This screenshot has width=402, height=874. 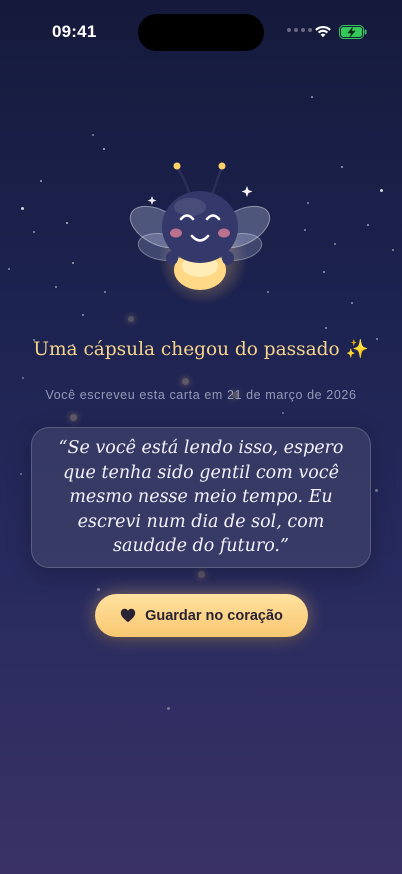 What do you see at coordinates (74, 31) in the screenshot?
I see `status-time: 09:41` at bounding box center [74, 31].